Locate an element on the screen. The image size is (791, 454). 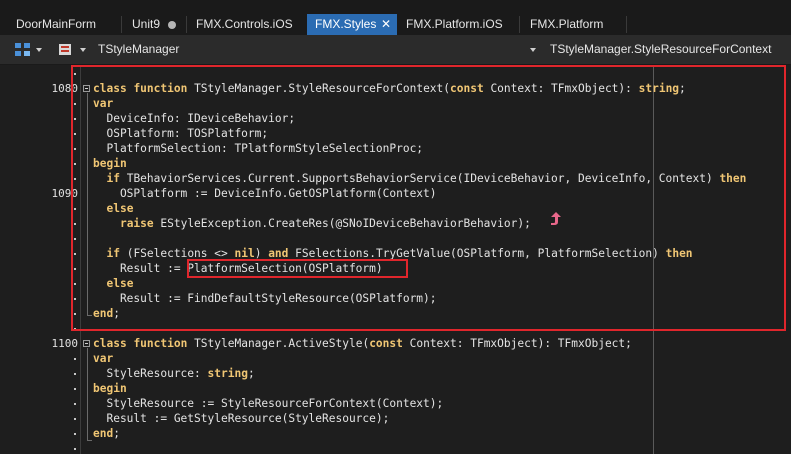
tab-fmx-platform: FMX.Platform is located at coordinates (572, 24).